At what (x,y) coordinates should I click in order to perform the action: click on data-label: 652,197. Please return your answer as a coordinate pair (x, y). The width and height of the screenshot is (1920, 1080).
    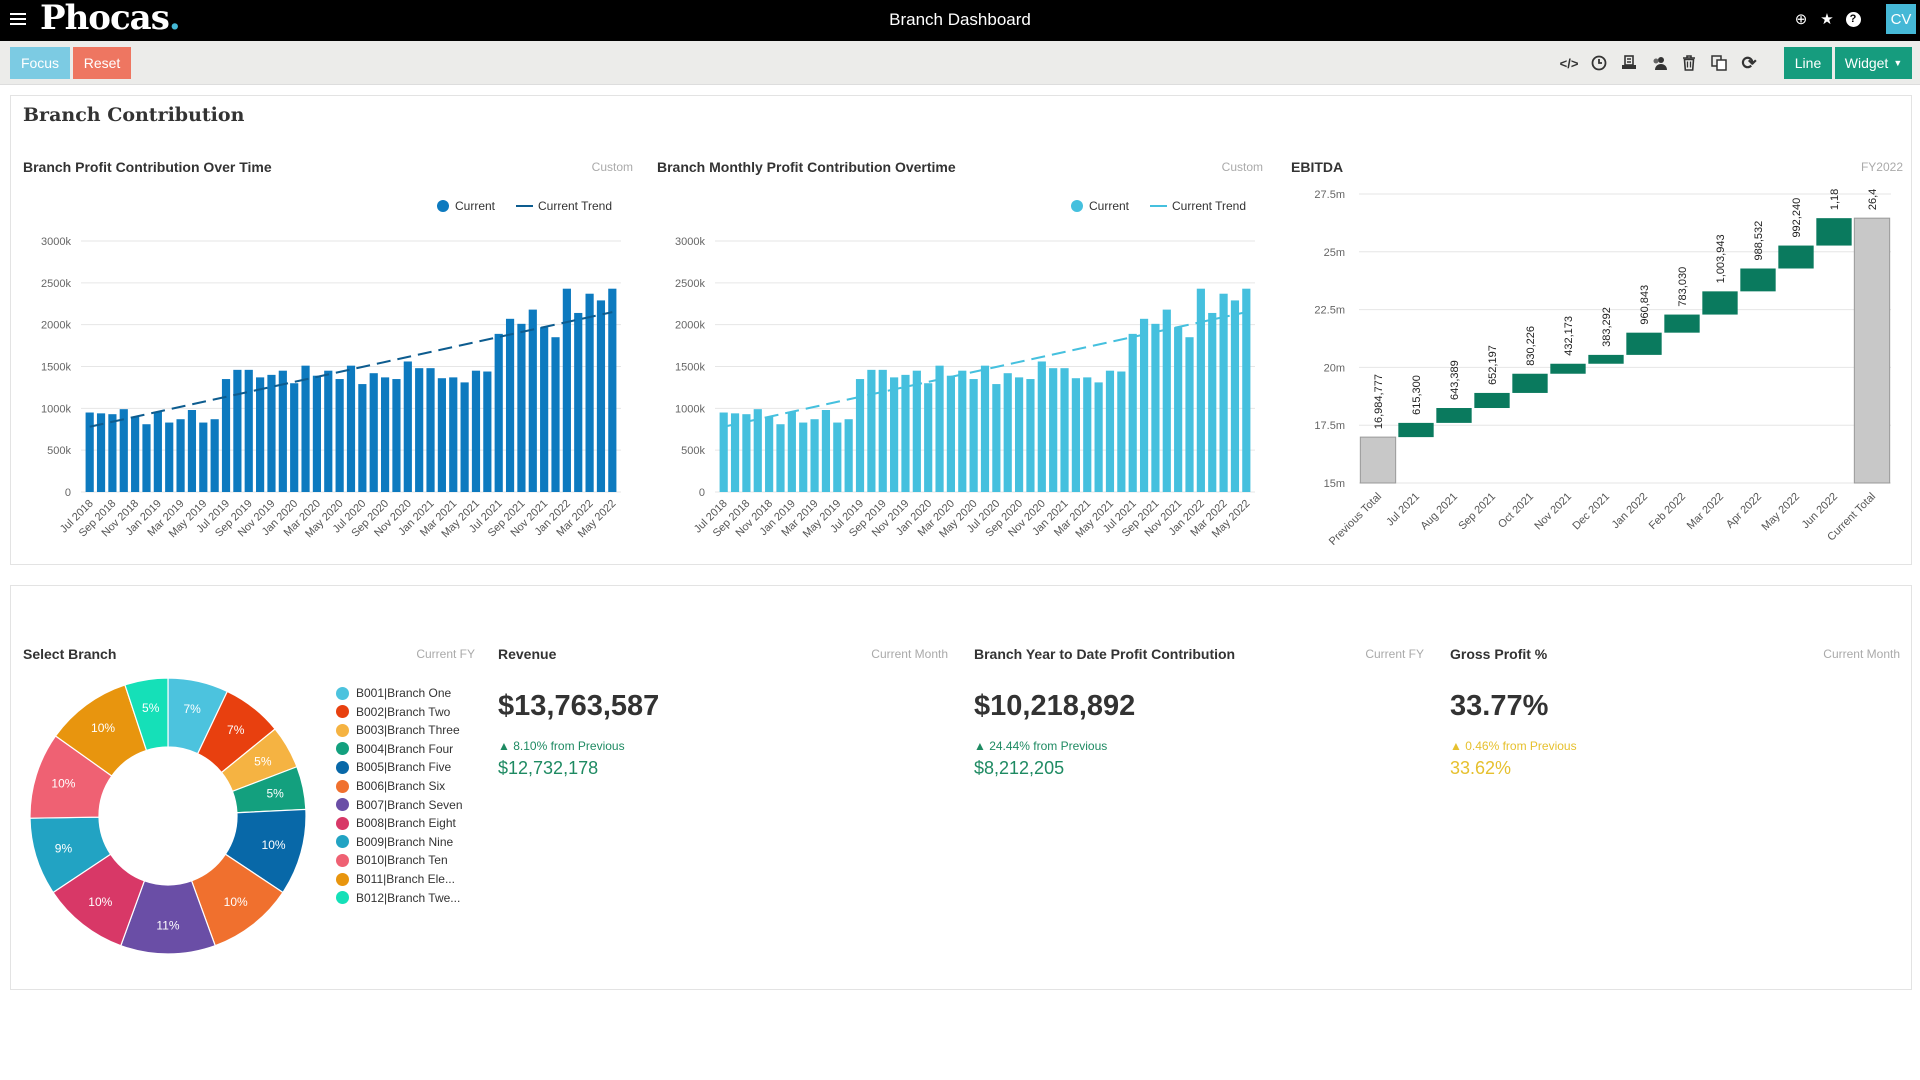
    Looking at the image, I should click on (1493, 365).